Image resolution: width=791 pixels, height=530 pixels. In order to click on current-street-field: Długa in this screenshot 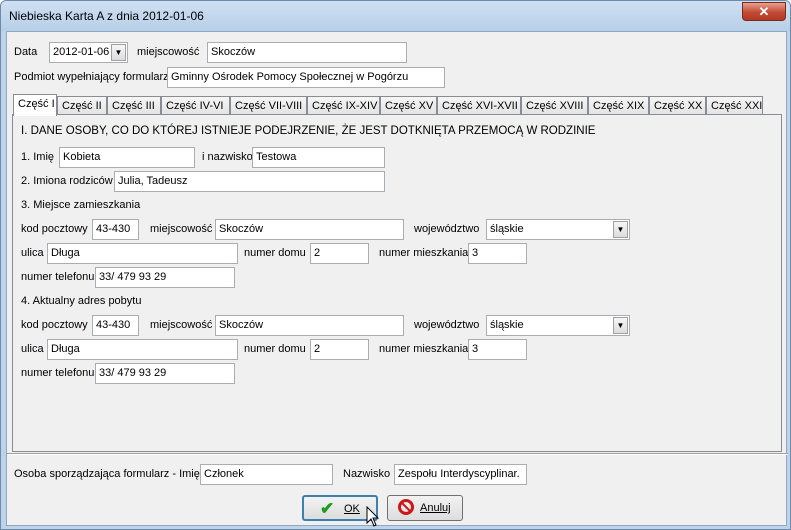, I will do `click(142, 349)`.